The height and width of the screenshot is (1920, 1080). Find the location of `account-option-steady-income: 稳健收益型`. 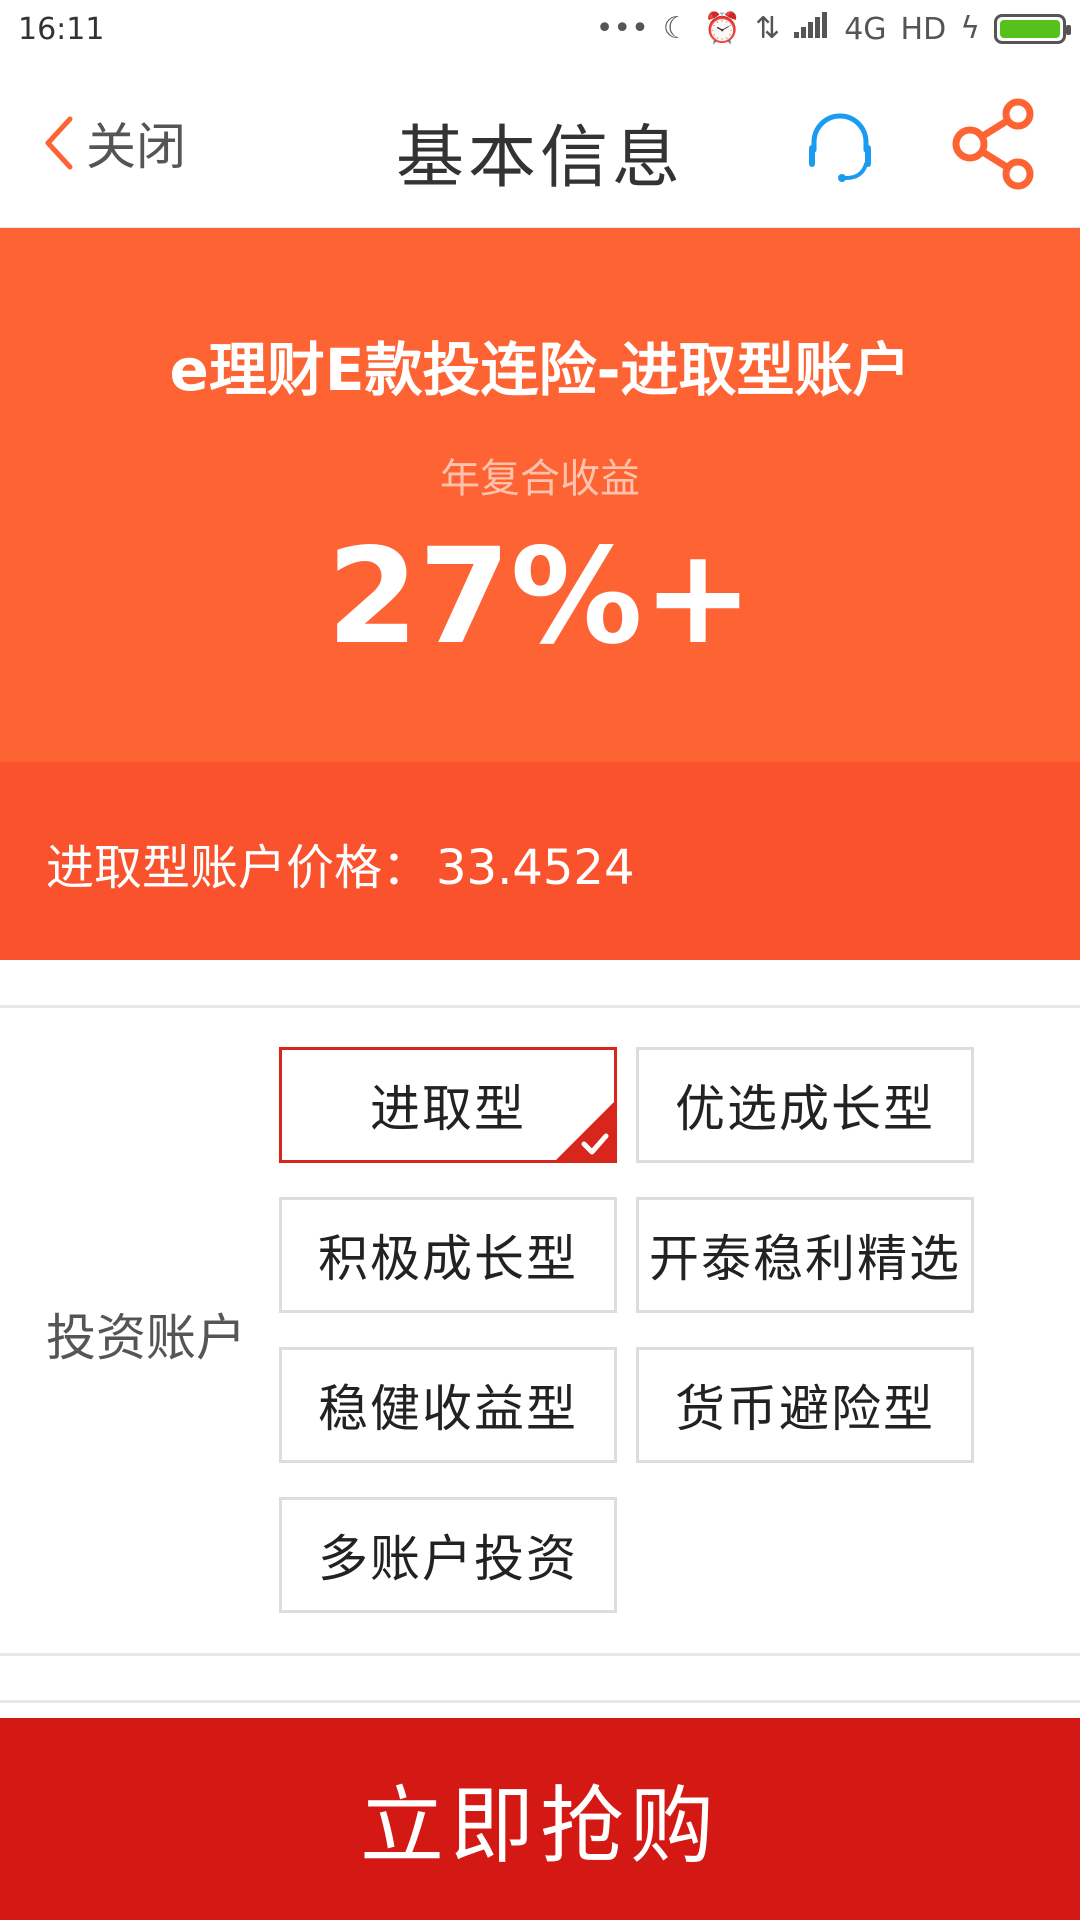

account-option-steady-income: 稳健收益型 is located at coordinates (448, 1405).